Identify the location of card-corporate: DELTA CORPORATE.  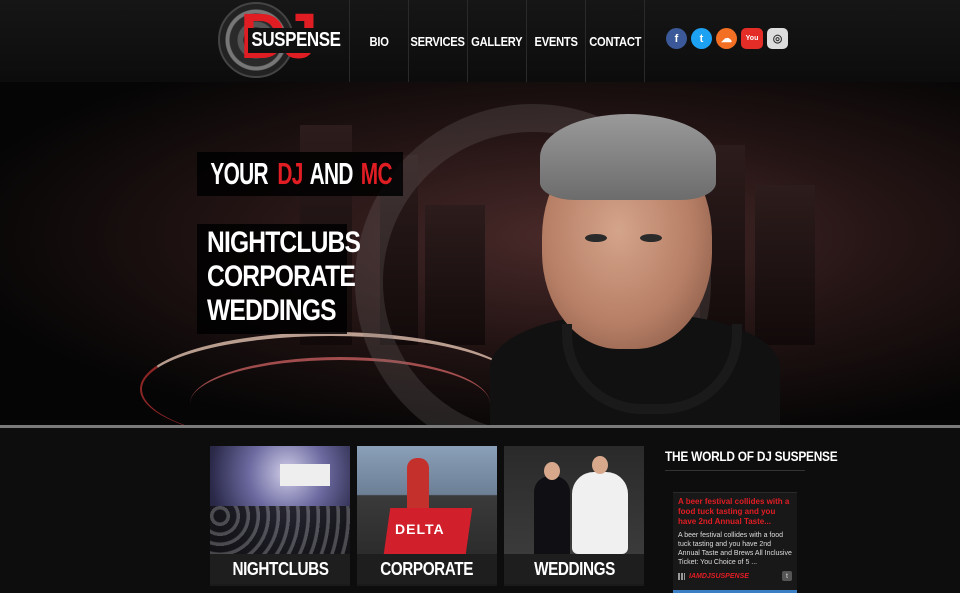
(427, 516).